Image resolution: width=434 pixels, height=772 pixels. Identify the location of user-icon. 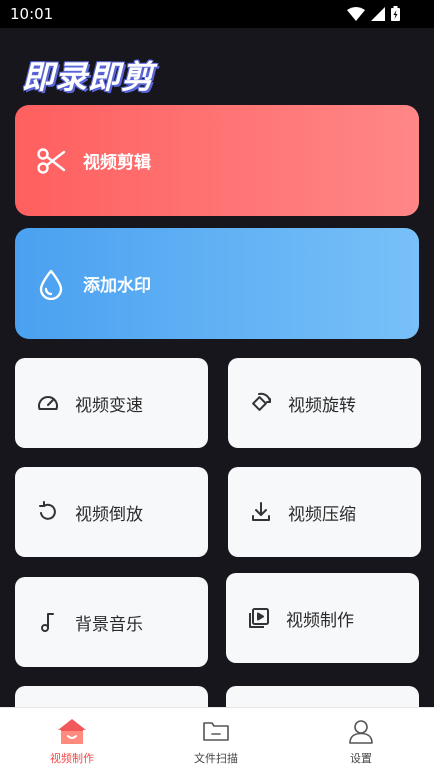
(361, 731).